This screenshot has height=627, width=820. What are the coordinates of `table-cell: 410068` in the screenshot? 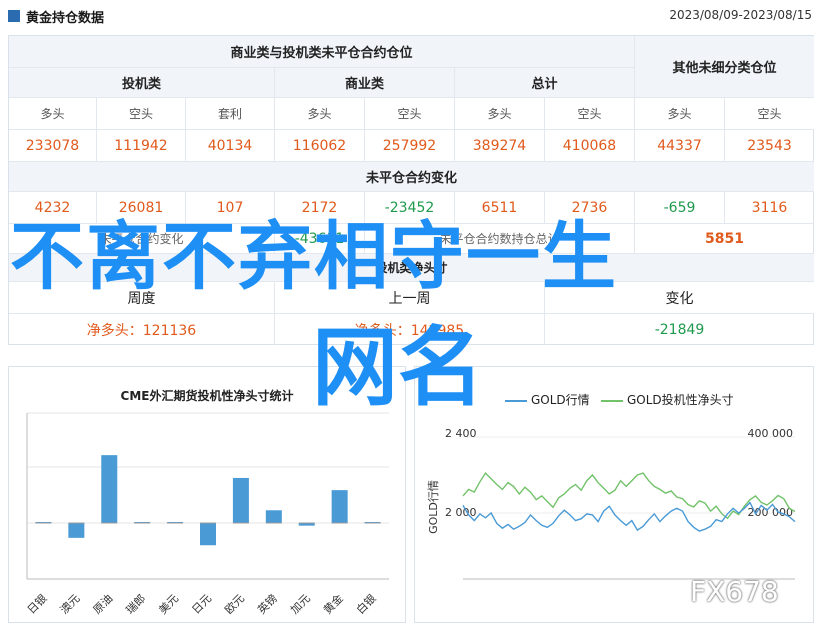 It's located at (590, 146).